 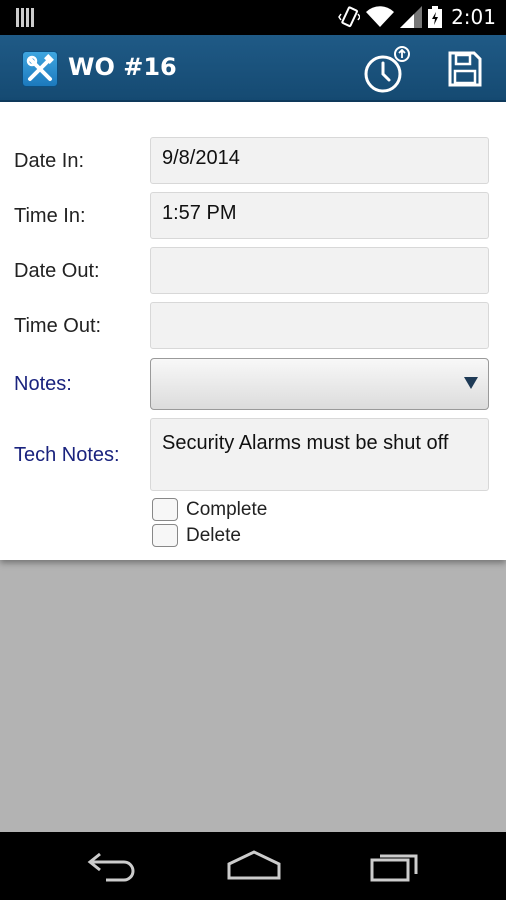 What do you see at coordinates (58, 326) in the screenshot?
I see `time-out-label: Time Out:` at bounding box center [58, 326].